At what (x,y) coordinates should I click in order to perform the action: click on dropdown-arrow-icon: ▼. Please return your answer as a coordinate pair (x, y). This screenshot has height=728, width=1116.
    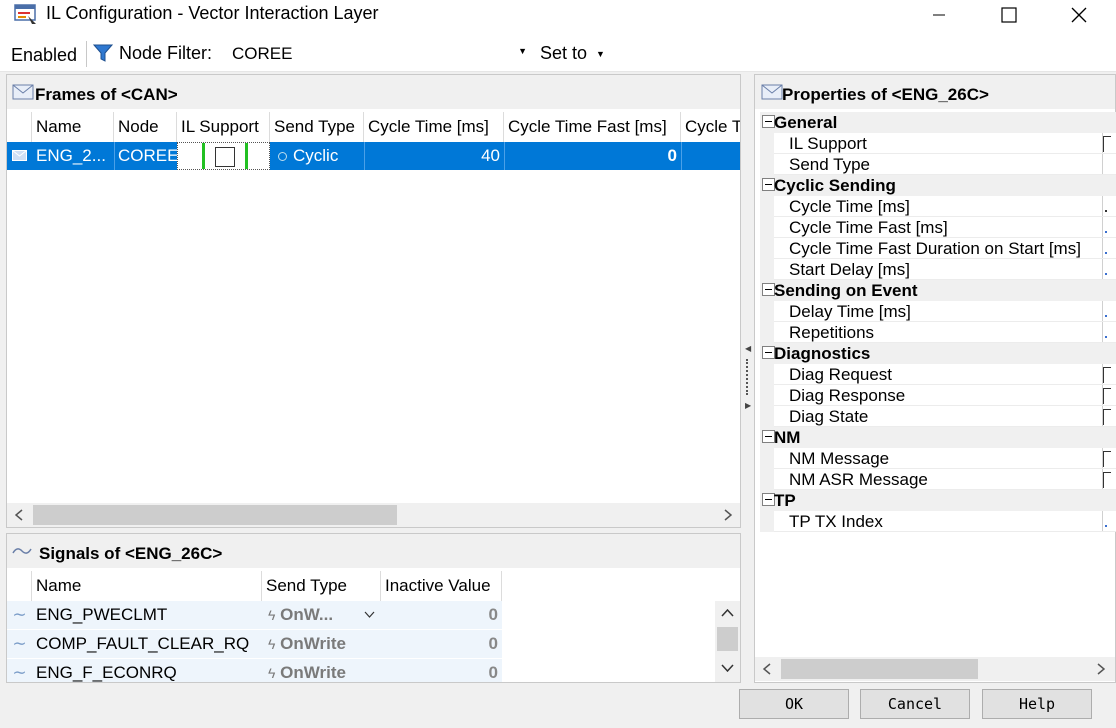
    Looking at the image, I should click on (522, 51).